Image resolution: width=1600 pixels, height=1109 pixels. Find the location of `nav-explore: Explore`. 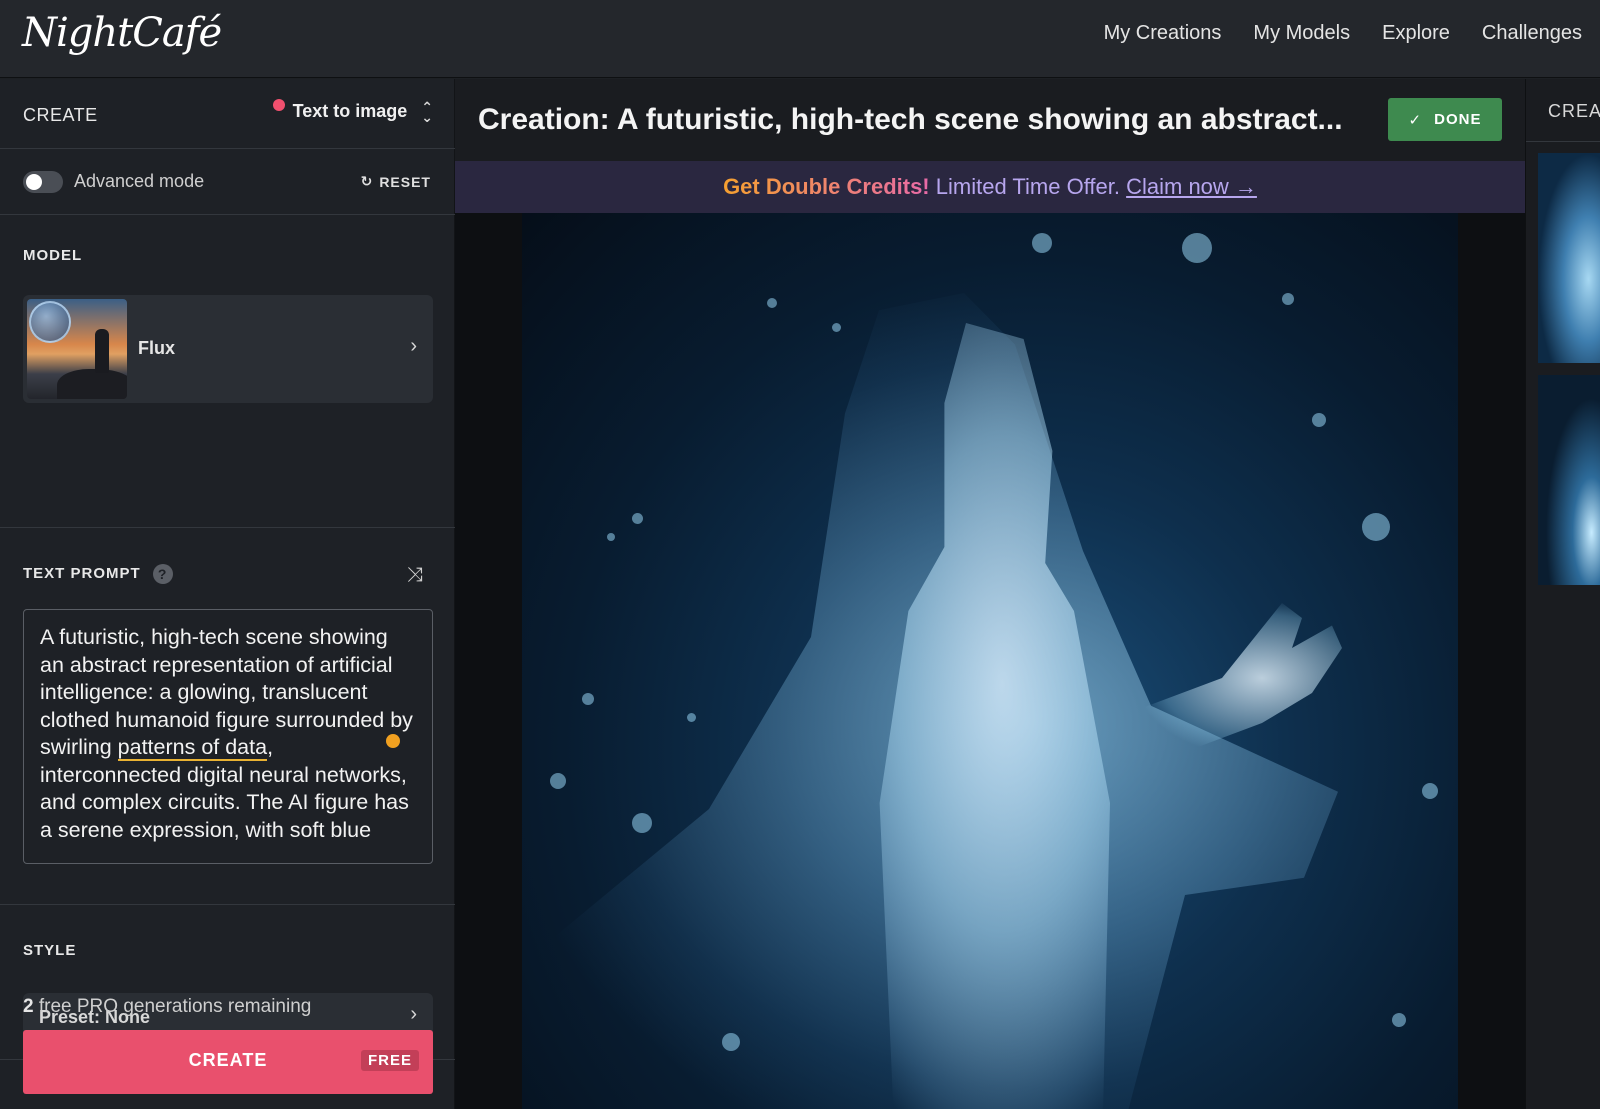

nav-explore: Explore is located at coordinates (1416, 33).